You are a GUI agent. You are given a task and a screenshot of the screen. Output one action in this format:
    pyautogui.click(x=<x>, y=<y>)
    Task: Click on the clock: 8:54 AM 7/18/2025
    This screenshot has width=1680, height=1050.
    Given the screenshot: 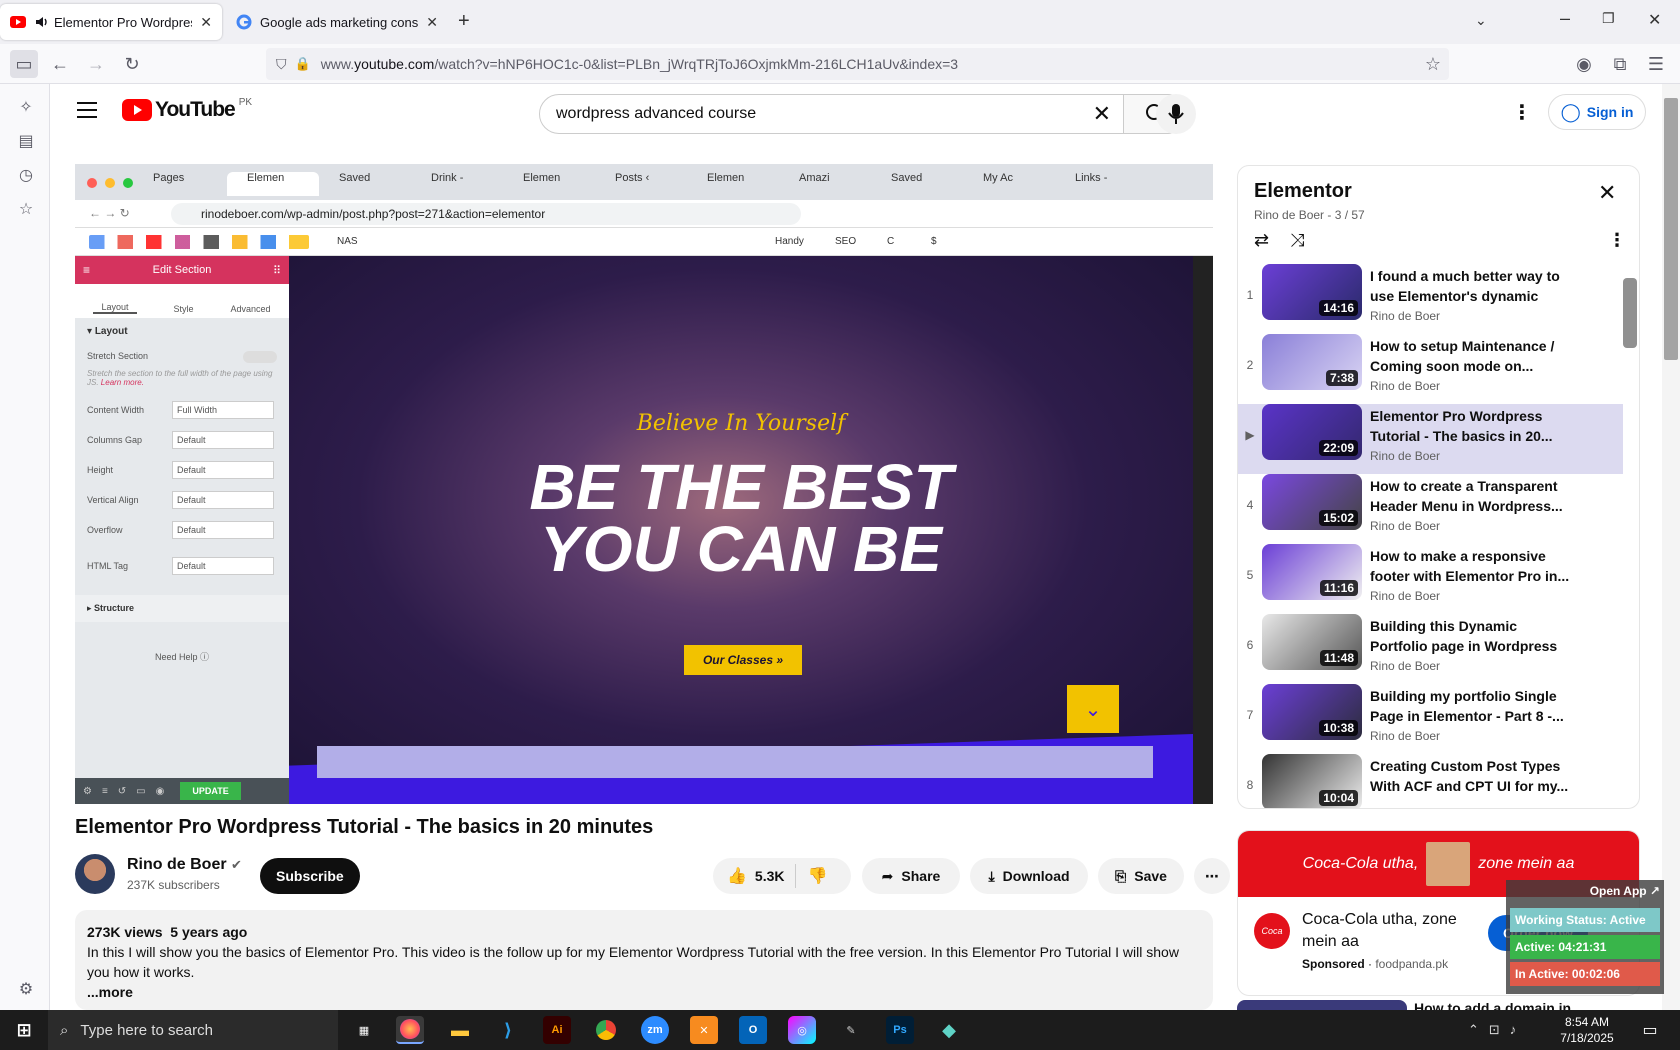 What is the action you would take?
    pyautogui.click(x=1587, y=1030)
    